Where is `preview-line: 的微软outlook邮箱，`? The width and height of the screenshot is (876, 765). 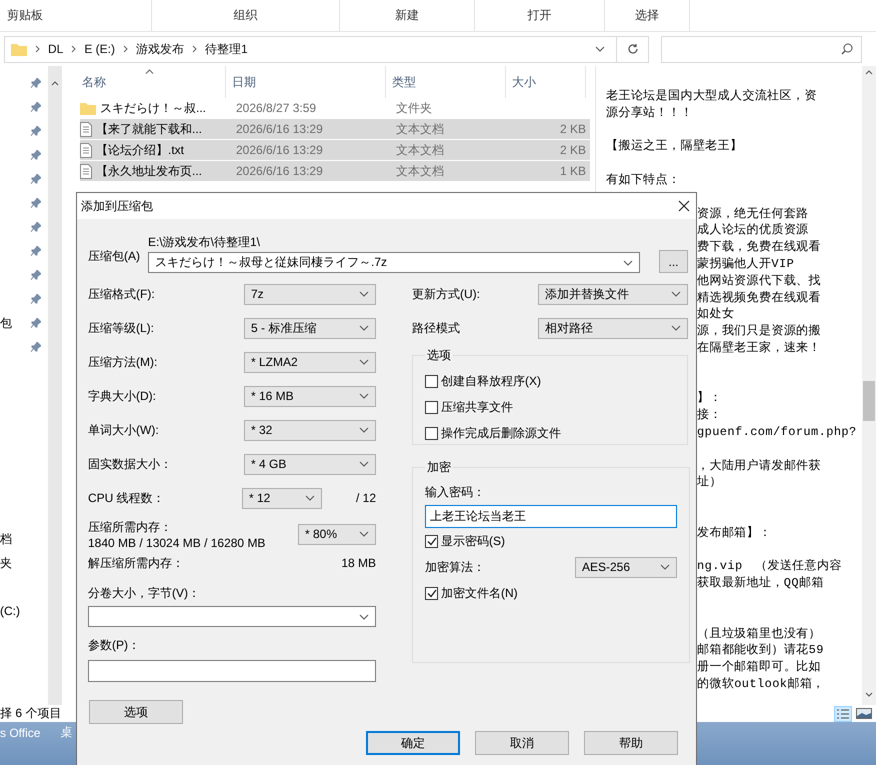 preview-line: 的微软outlook邮箱， is located at coordinates (761, 684).